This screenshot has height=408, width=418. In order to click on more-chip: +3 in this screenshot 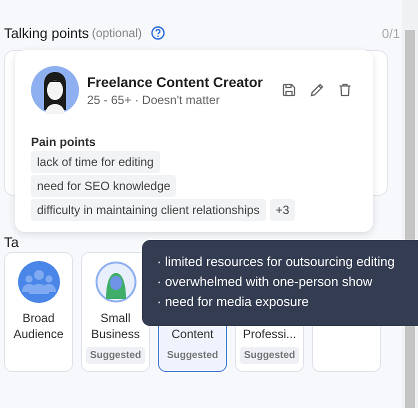, I will do `click(283, 210)`.